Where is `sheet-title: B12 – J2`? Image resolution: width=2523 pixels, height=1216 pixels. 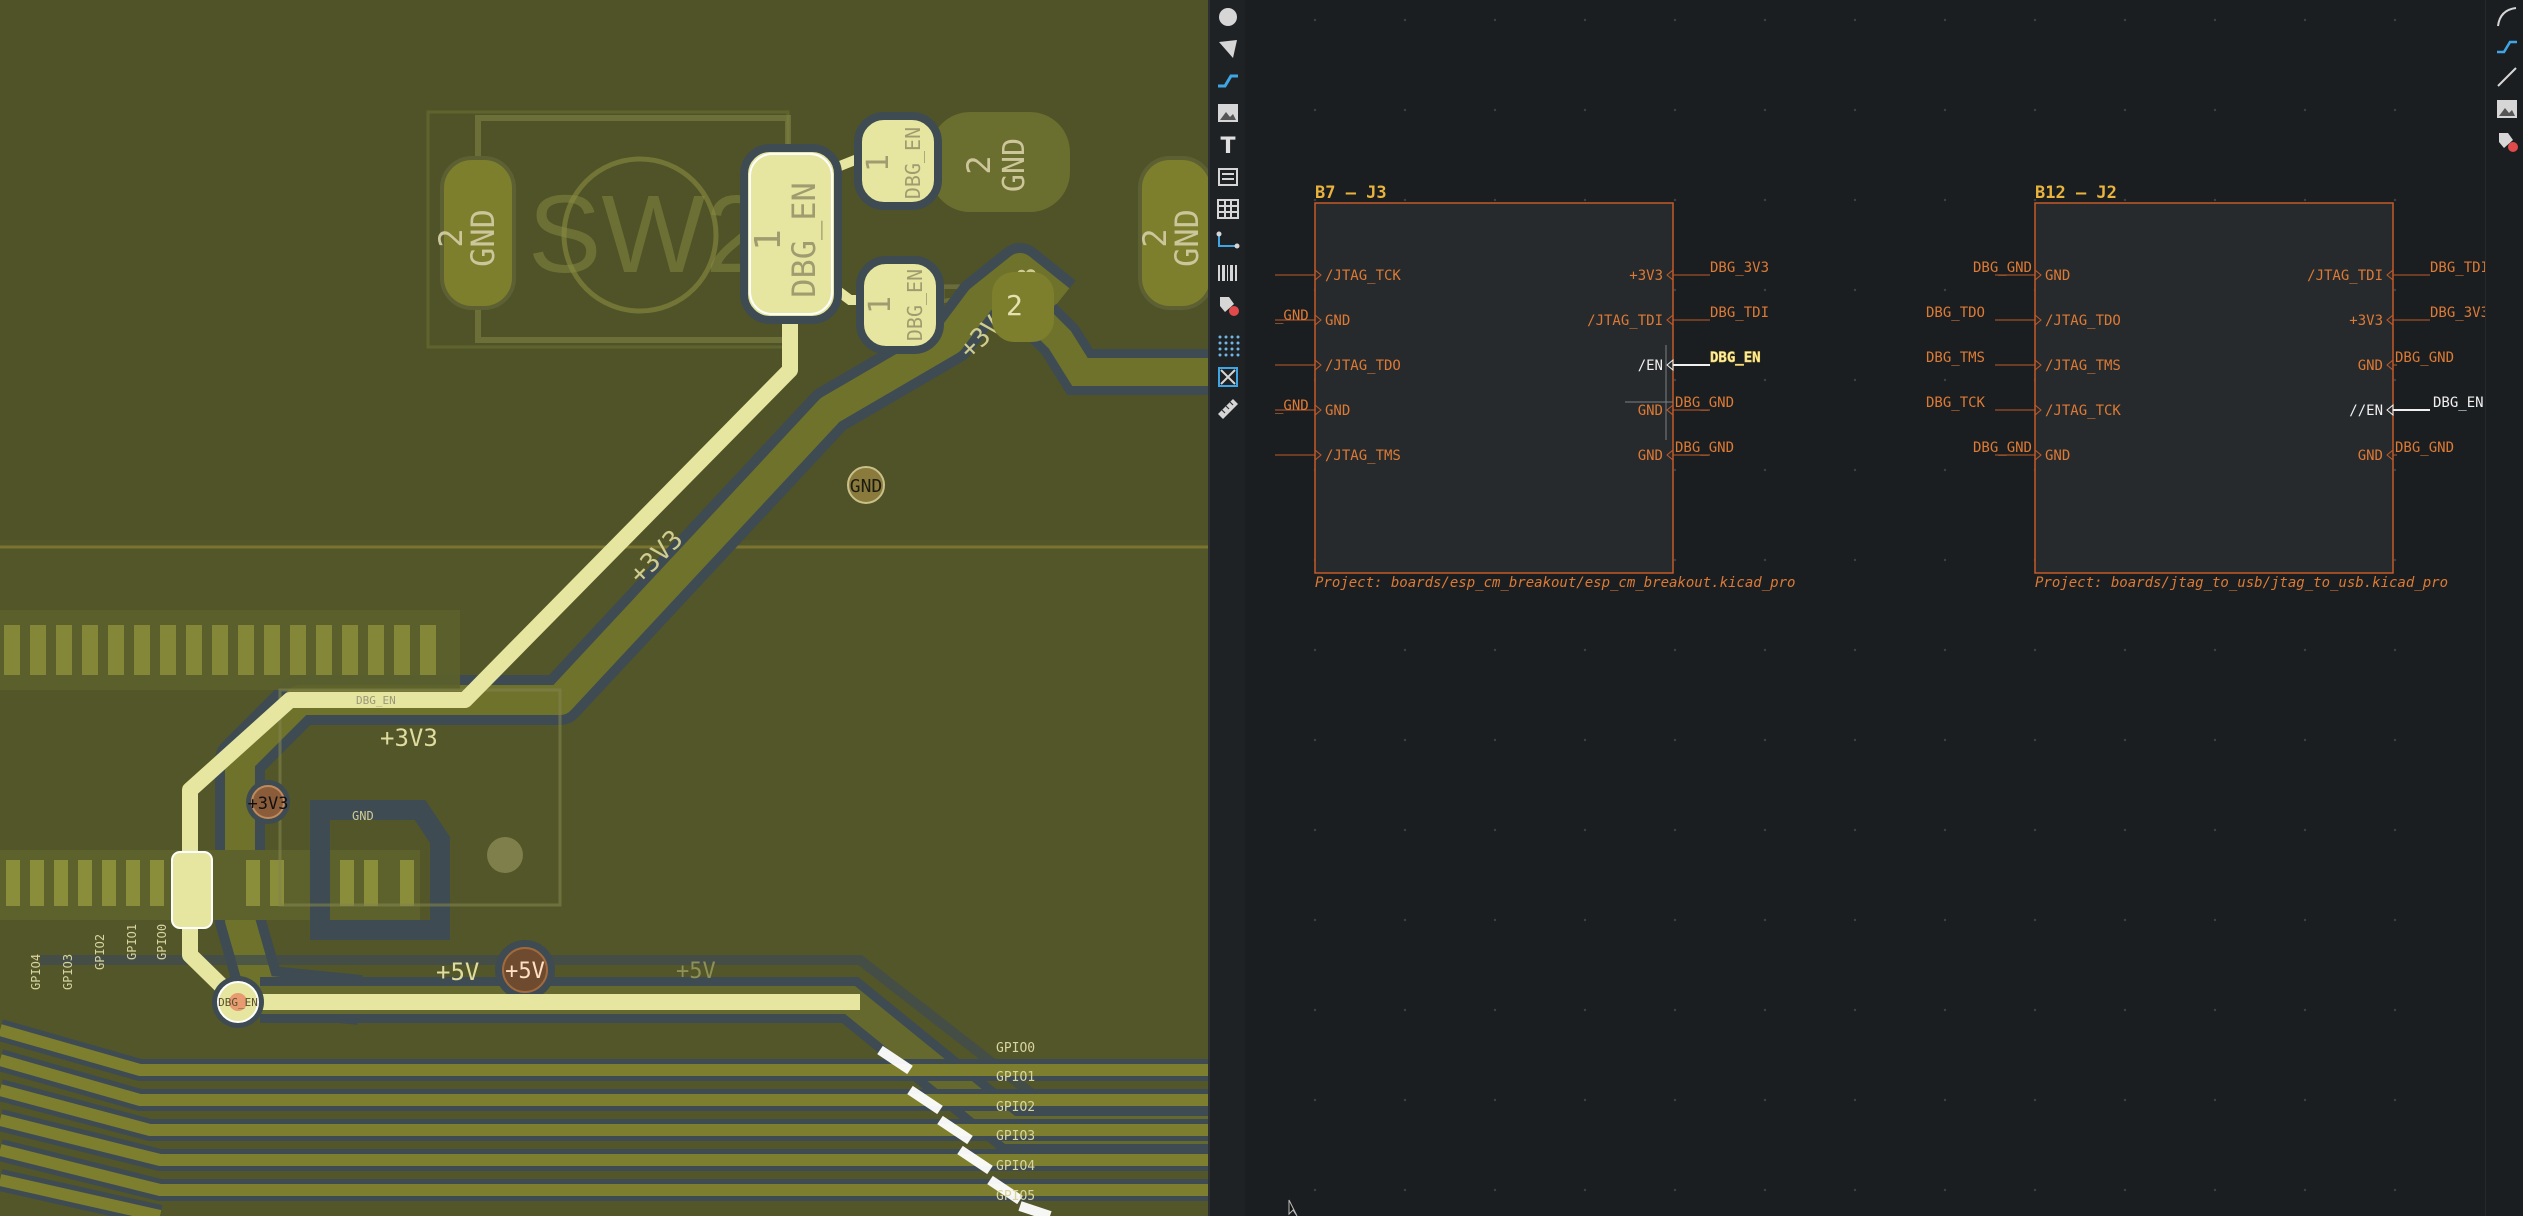
sheet-title: B12 – J2 is located at coordinates (2076, 193).